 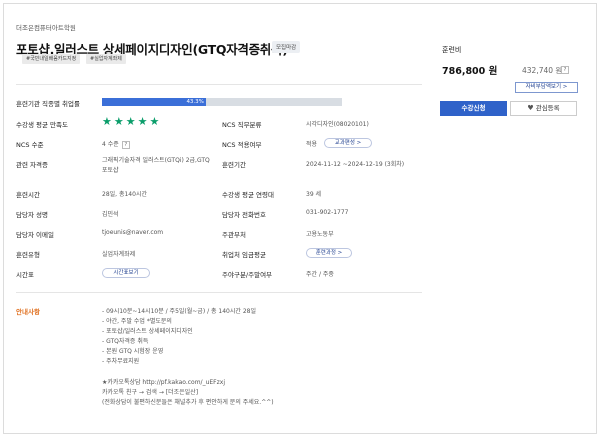 What do you see at coordinates (329, 253) in the screenshot?
I see `training-course-button: 훈련과정 >` at bounding box center [329, 253].